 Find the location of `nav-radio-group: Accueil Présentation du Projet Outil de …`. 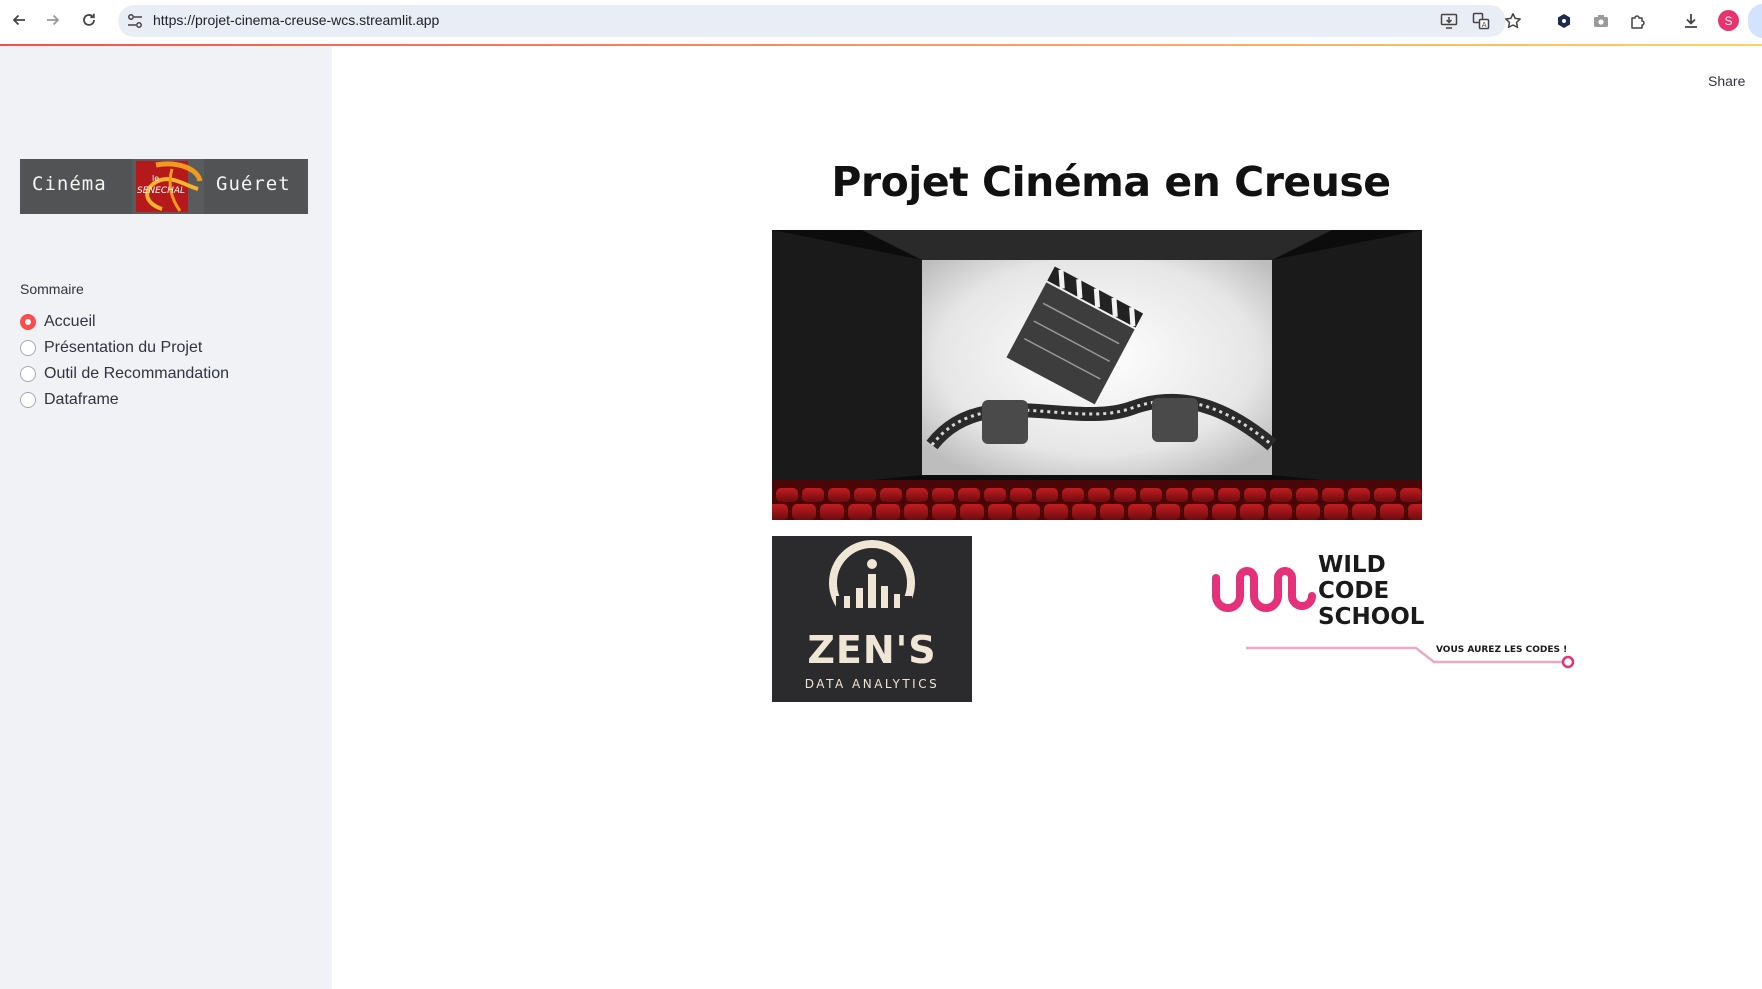

nav-radio-group: Accueil Présentation du Projet Outil de … is located at coordinates (124, 361).